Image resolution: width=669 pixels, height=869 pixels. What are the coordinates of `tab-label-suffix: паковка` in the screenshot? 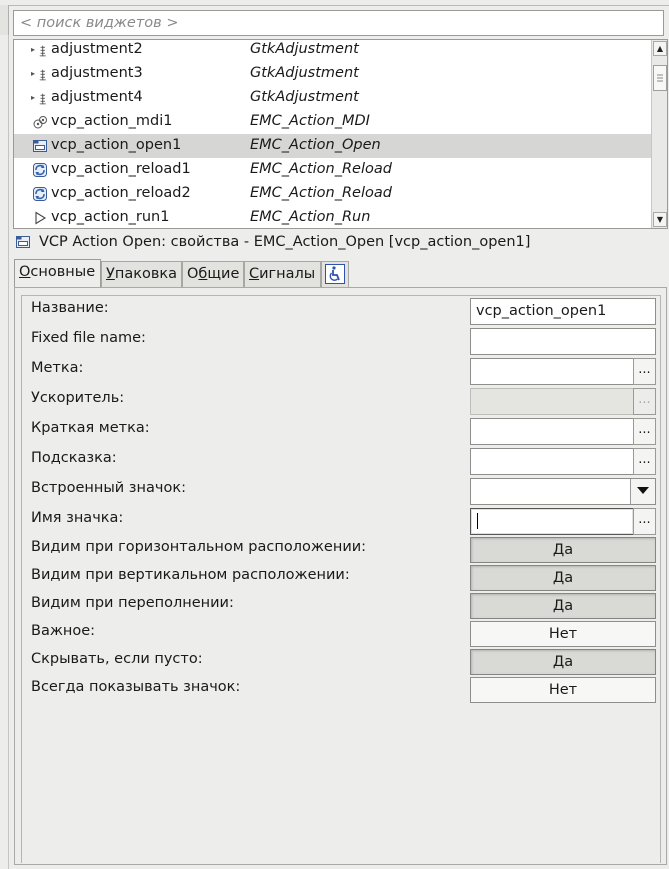 It's located at (146, 274).